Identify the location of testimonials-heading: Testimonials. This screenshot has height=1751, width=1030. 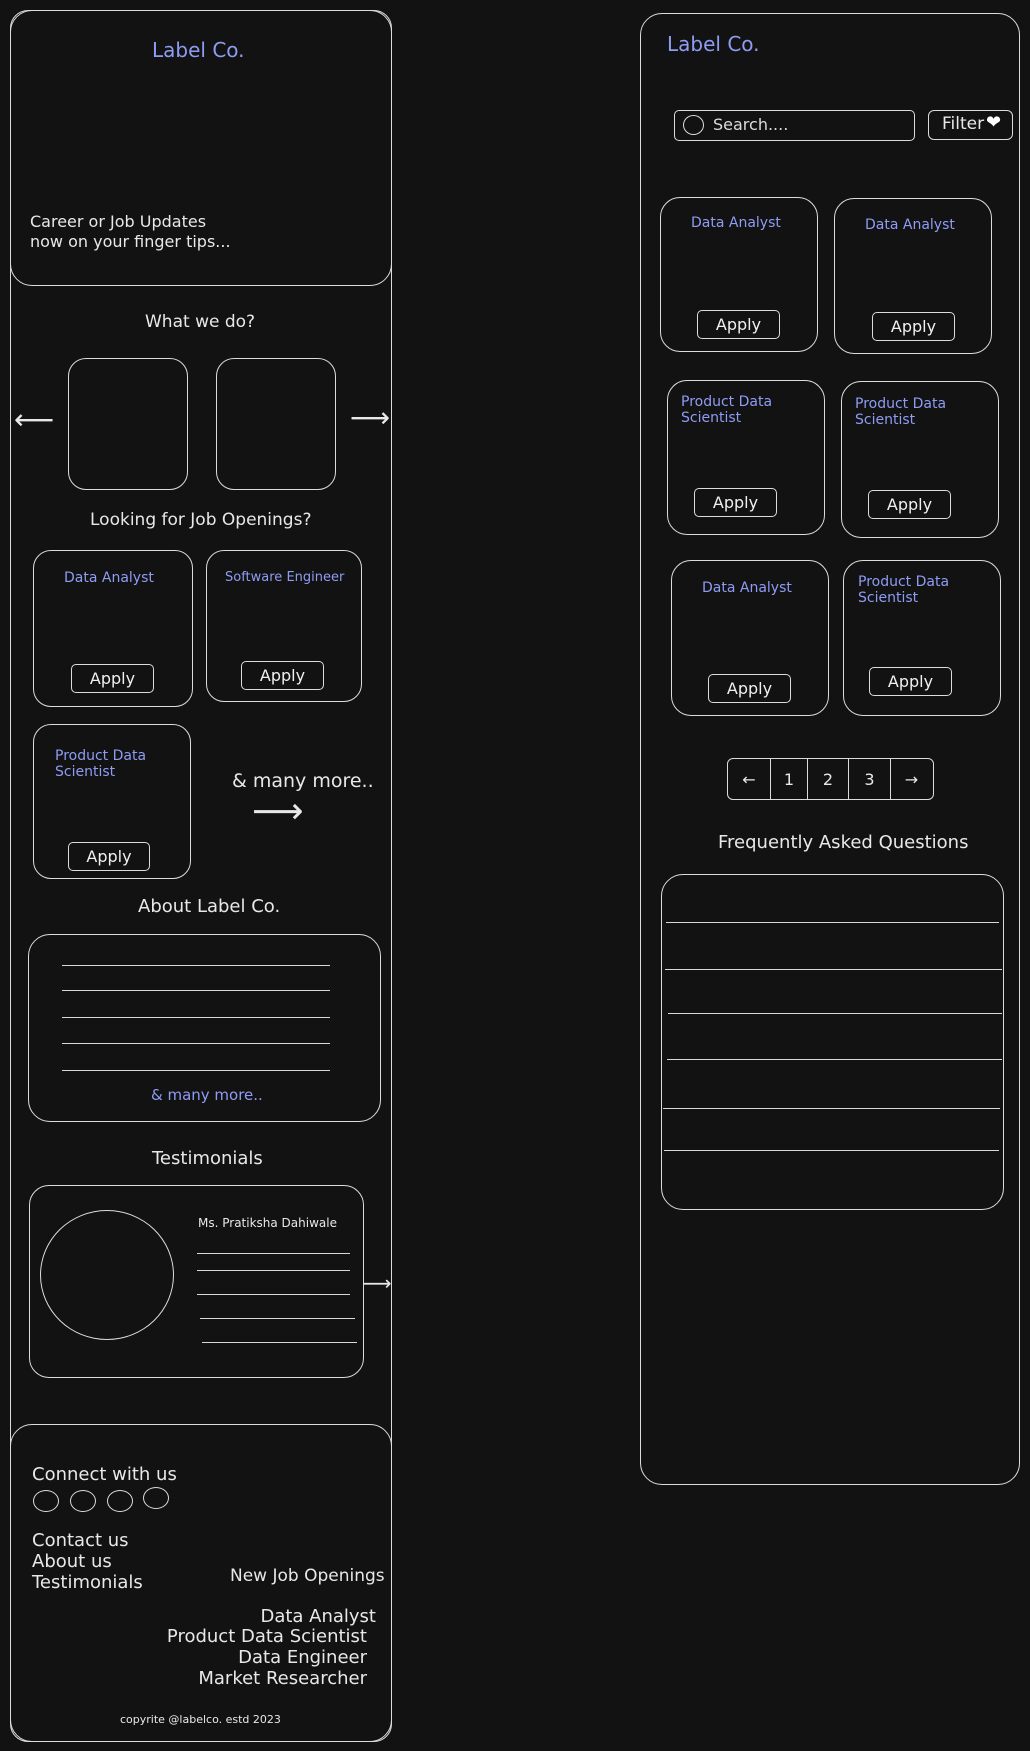
(207, 1158).